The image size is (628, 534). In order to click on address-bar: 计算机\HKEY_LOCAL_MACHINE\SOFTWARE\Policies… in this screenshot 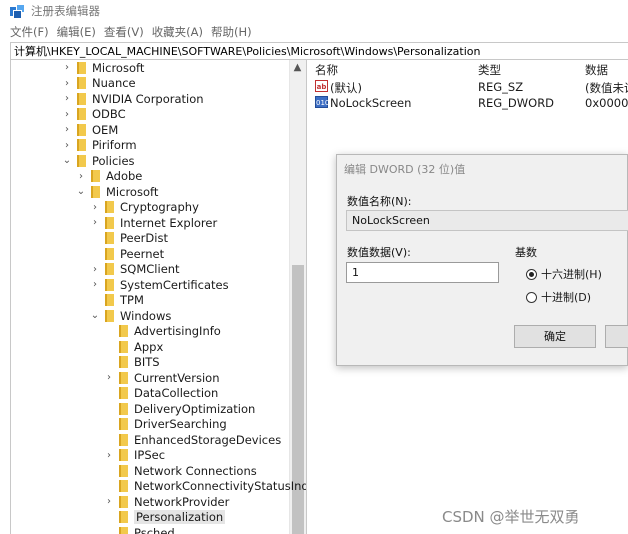, I will do `click(319, 51)`.